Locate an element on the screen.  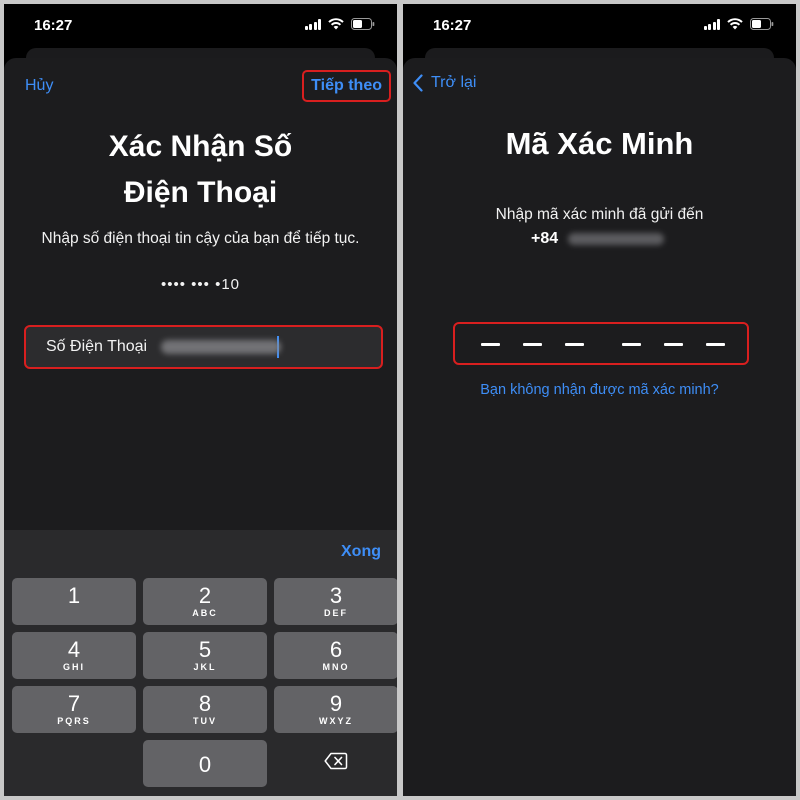
key-digit: 1 is located at coordinates (74, 595).